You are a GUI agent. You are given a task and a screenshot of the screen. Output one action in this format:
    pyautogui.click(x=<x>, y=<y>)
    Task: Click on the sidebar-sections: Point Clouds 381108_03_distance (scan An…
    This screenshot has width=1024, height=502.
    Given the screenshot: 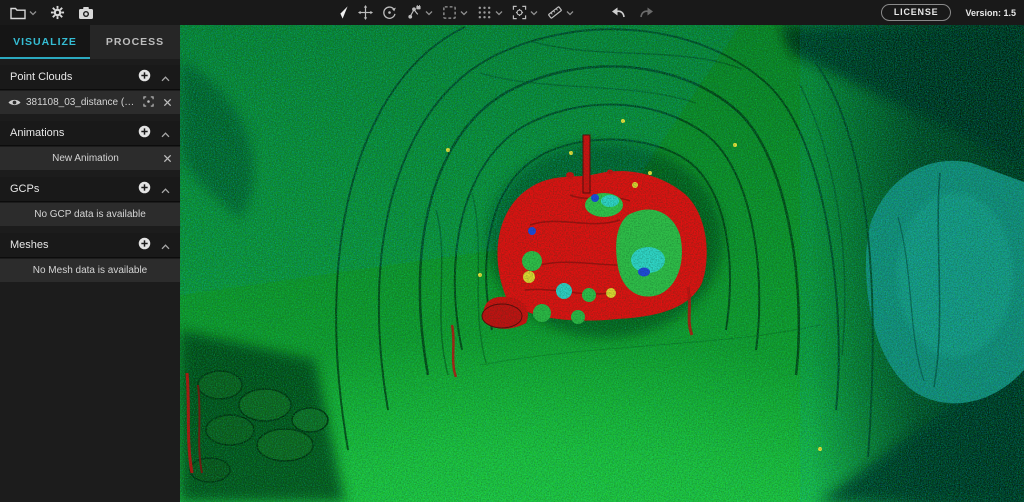 What is the action you would take?
    pyautogui.click(x=90, y=170)
    